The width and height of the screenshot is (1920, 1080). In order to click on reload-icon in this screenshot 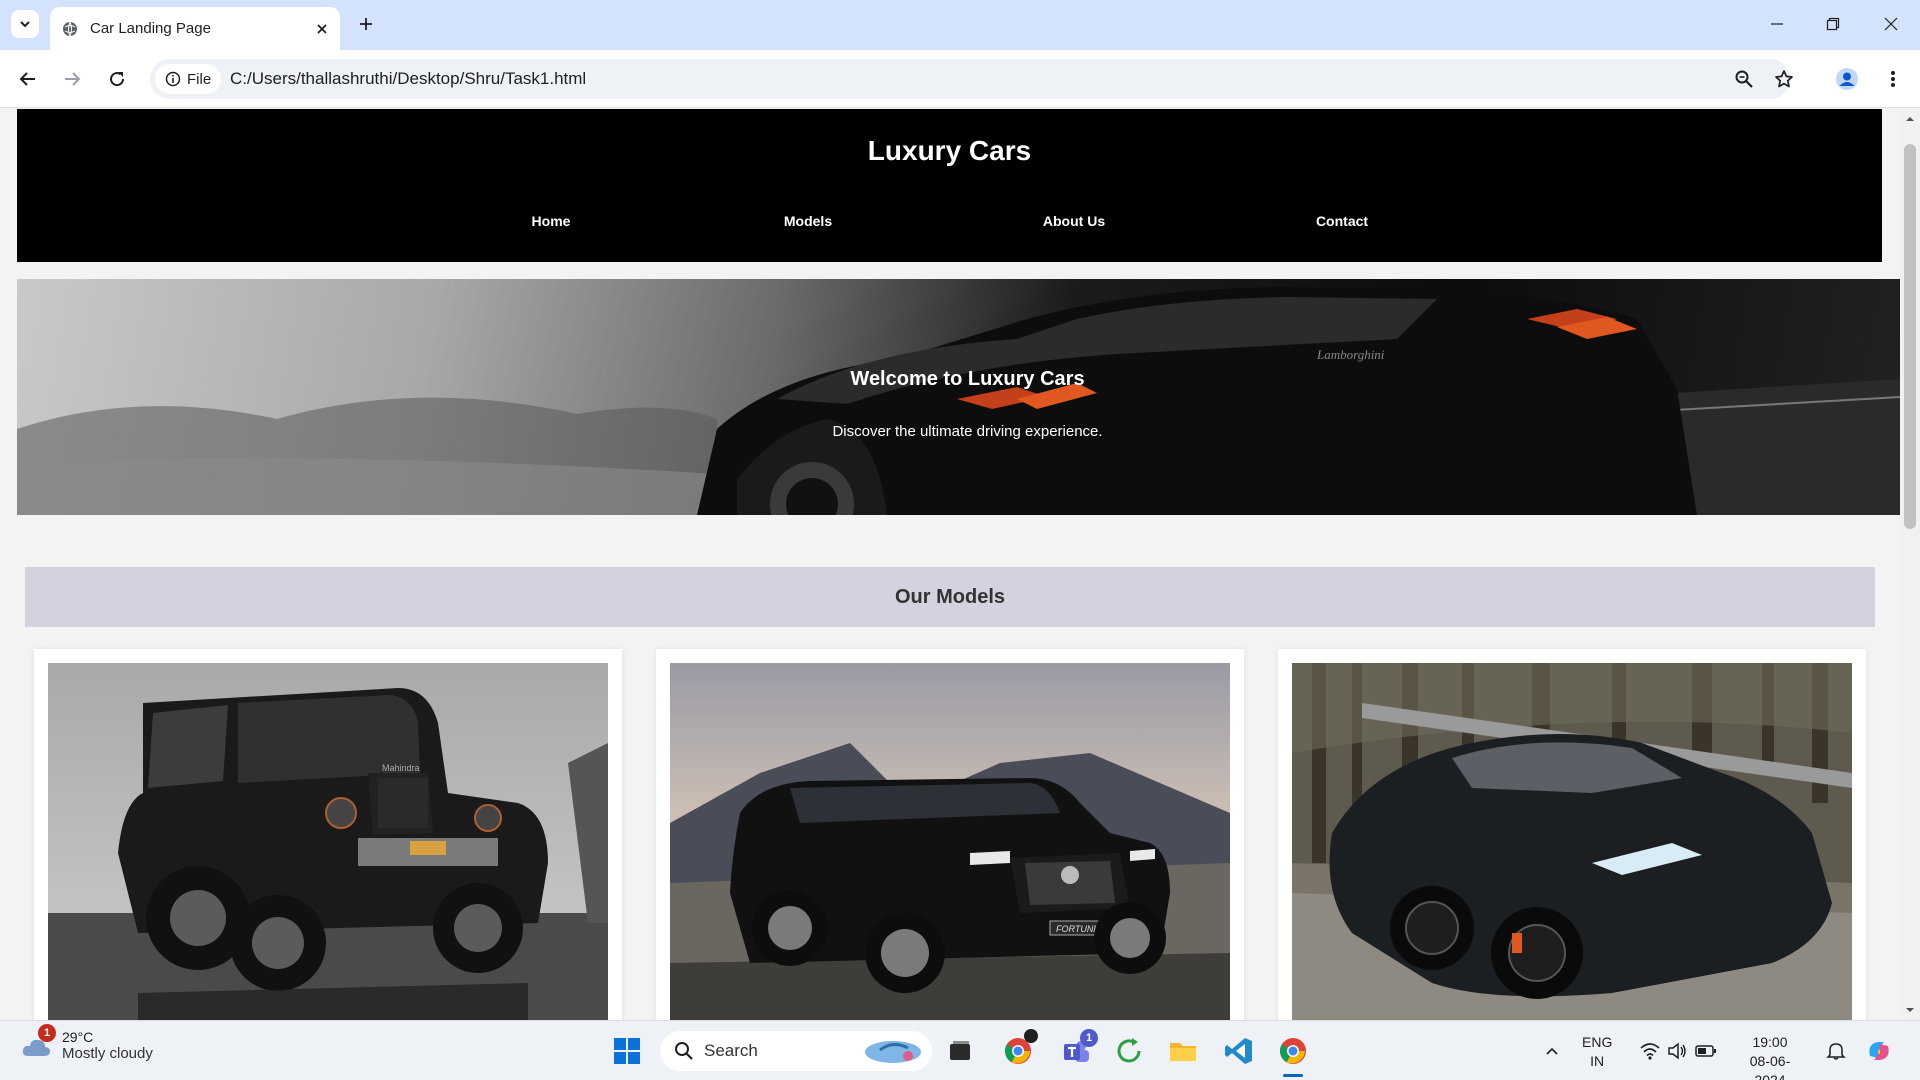, I will do `click(117, 79)`.